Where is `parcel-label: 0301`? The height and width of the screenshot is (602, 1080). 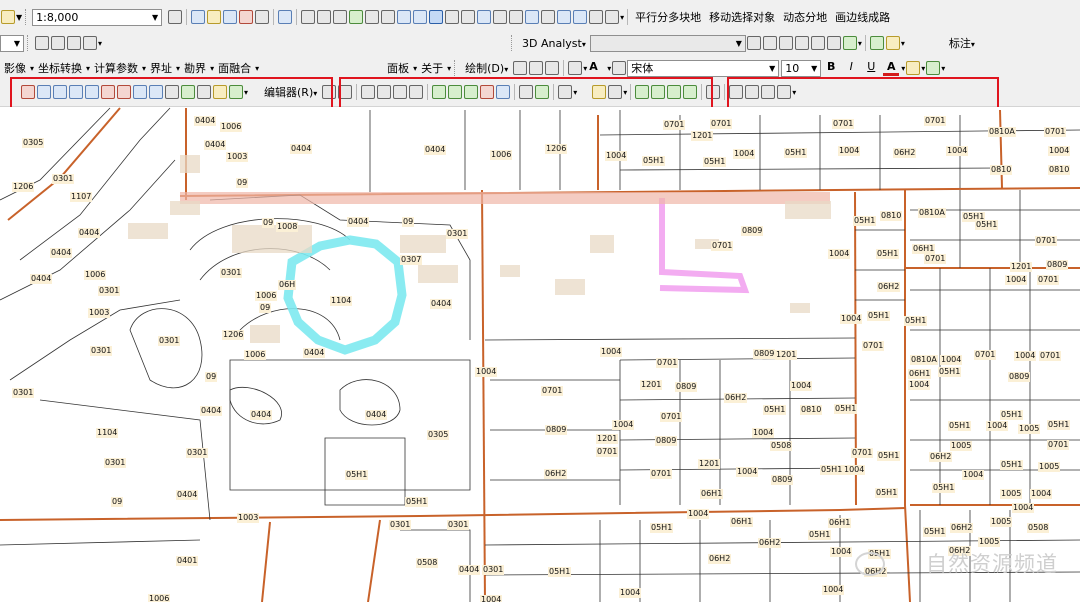 parcel-label: 0301 is located at coordinates (109, 291).